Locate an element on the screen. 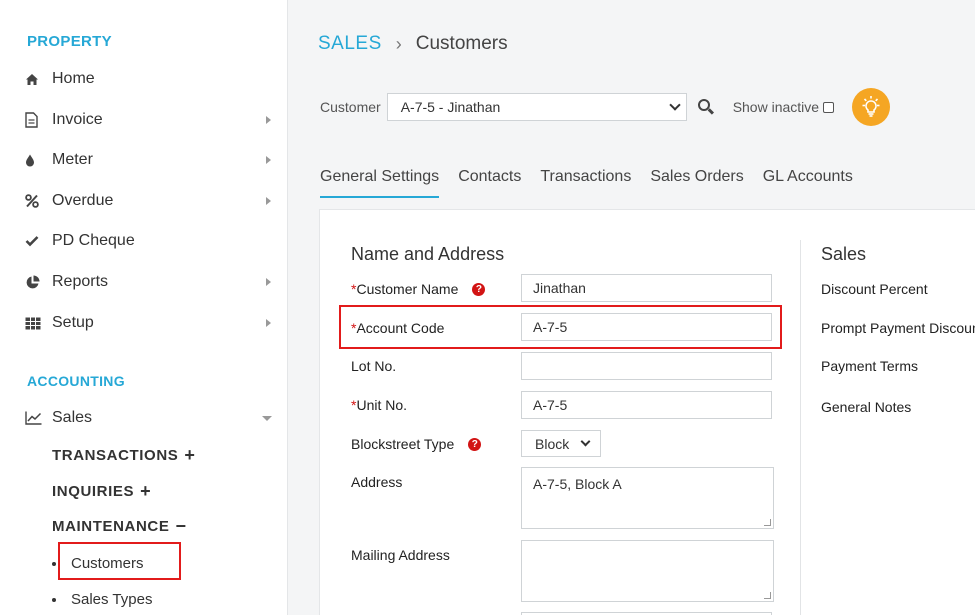 The image size is (975, 615). line-chart-icon is located at coordinates (38, 418).